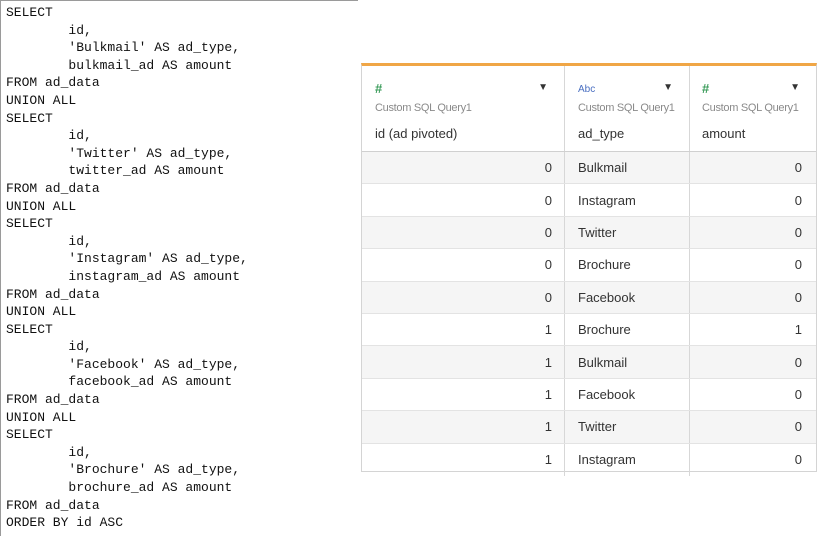 This screenshot has width=827, height=544. Describe the element at coordinates (724, 133) in the screenshot. I see `column-field-name: amount` at that location.